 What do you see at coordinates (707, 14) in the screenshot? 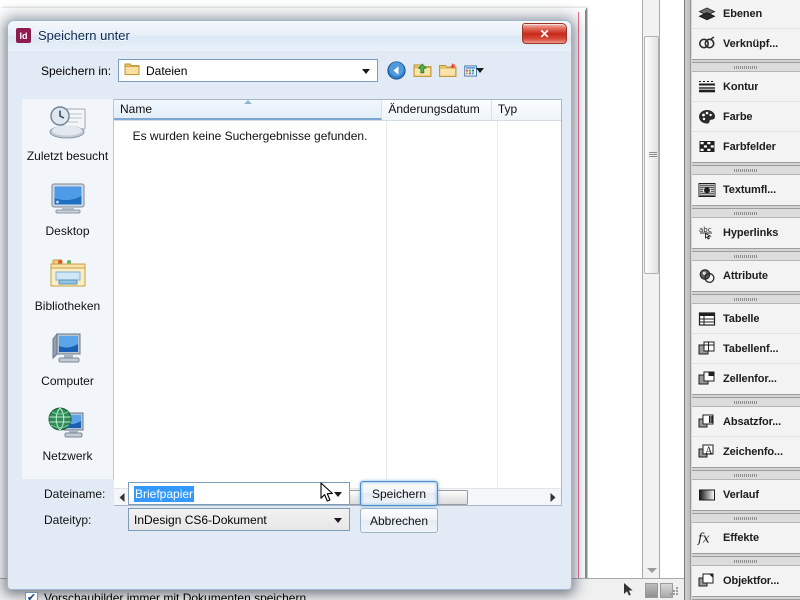
I see `layers-panel-icon` at bounding box center [707, 14].